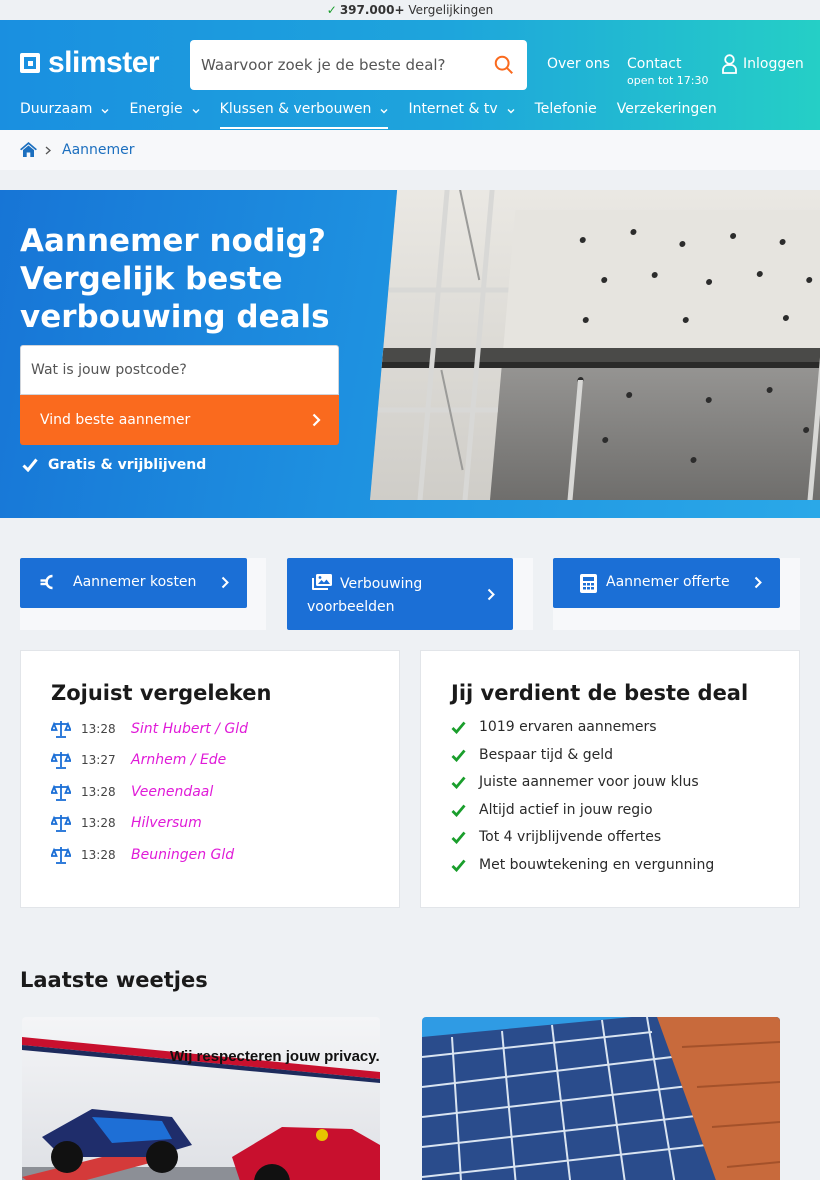 This screenshot has width=820, height=1180. What do you see at coordinates (595, 345) in the screenshot?
I see `scaffolding-illustration` at bounding box center [595, 345].